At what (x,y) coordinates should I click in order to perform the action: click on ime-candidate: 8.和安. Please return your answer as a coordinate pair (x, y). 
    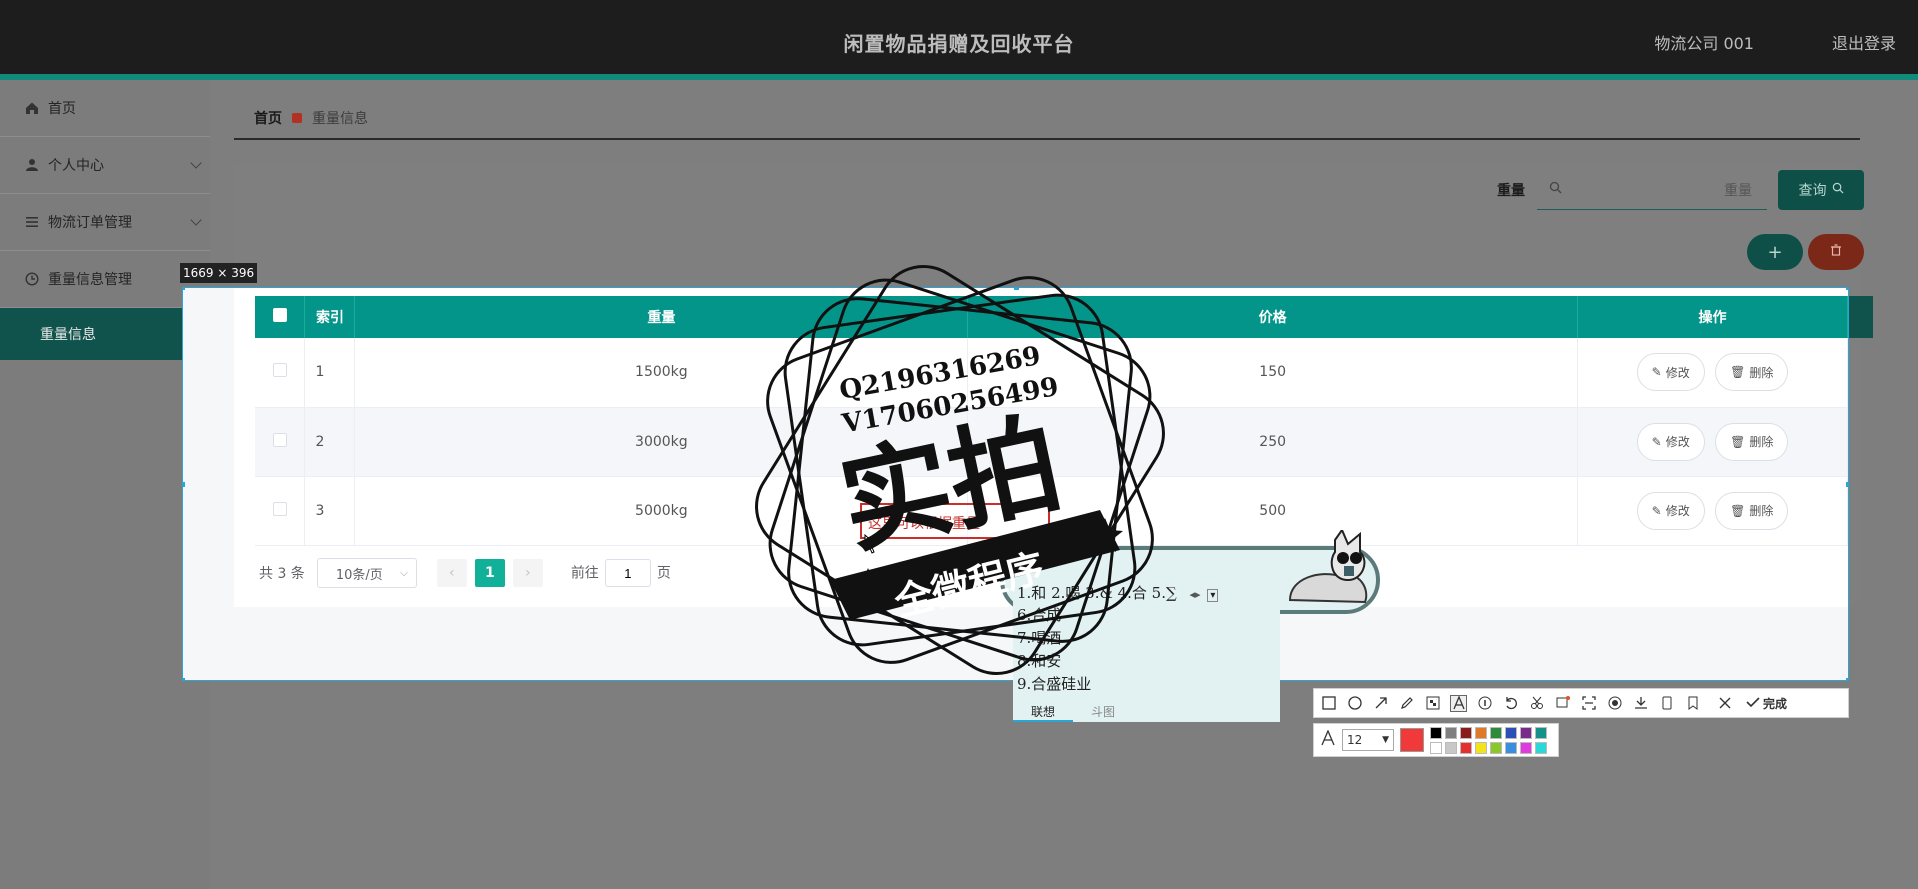
    Looking at the image, I should click on (1054, 661).